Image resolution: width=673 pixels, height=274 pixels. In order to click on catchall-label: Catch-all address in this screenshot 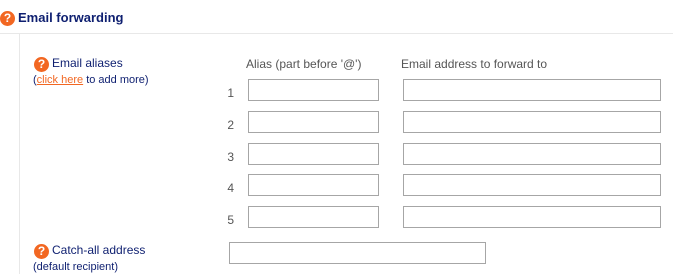, I will do `click(99, 250)`.